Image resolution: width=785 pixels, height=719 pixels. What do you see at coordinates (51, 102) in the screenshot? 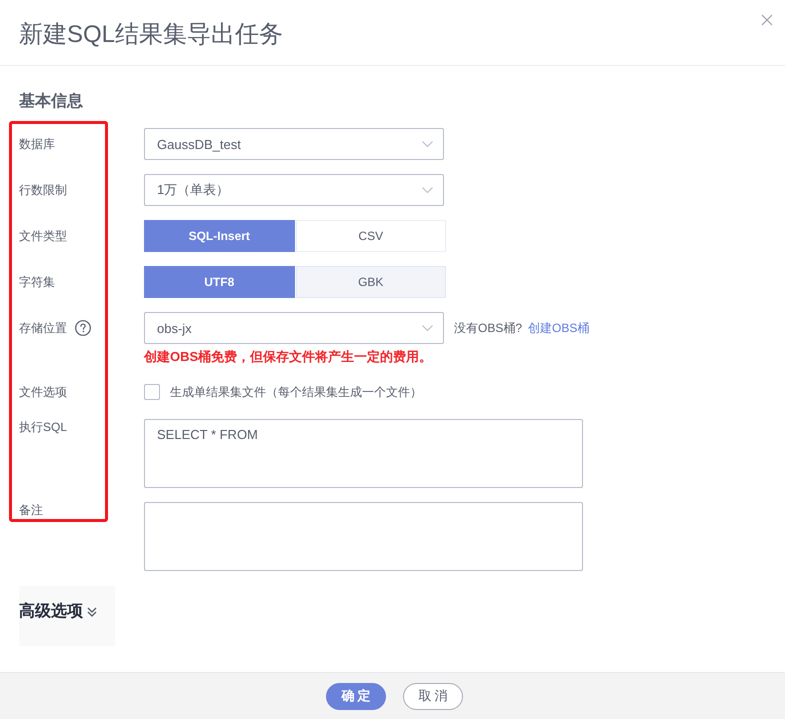
I see `section-title: 基本信息` at bounding box center [51, 102].